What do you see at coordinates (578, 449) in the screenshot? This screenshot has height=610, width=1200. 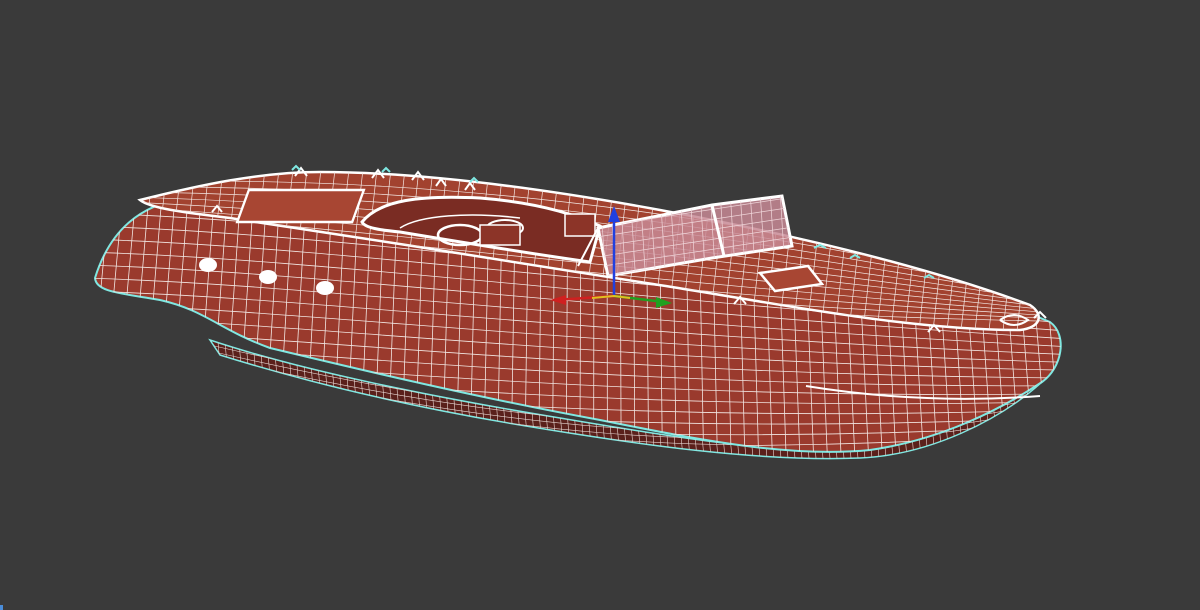 I see `wire-curve` at bounding box center [578, 449].